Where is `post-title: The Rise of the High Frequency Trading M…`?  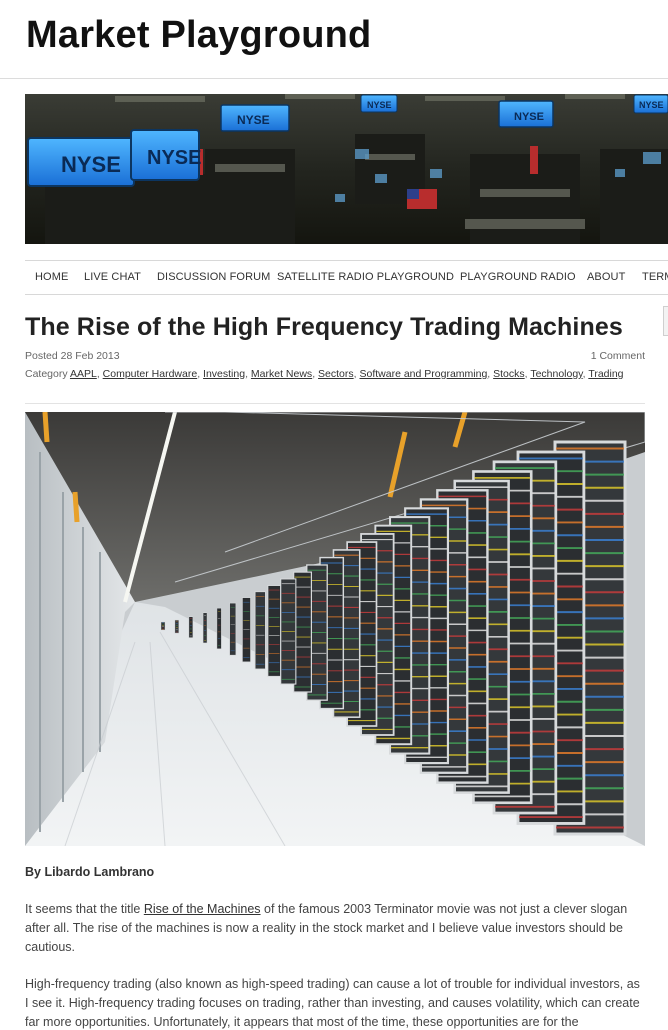
post-title: The Rise of the High Frequency Trading M… is located at coordinates (324, 327).